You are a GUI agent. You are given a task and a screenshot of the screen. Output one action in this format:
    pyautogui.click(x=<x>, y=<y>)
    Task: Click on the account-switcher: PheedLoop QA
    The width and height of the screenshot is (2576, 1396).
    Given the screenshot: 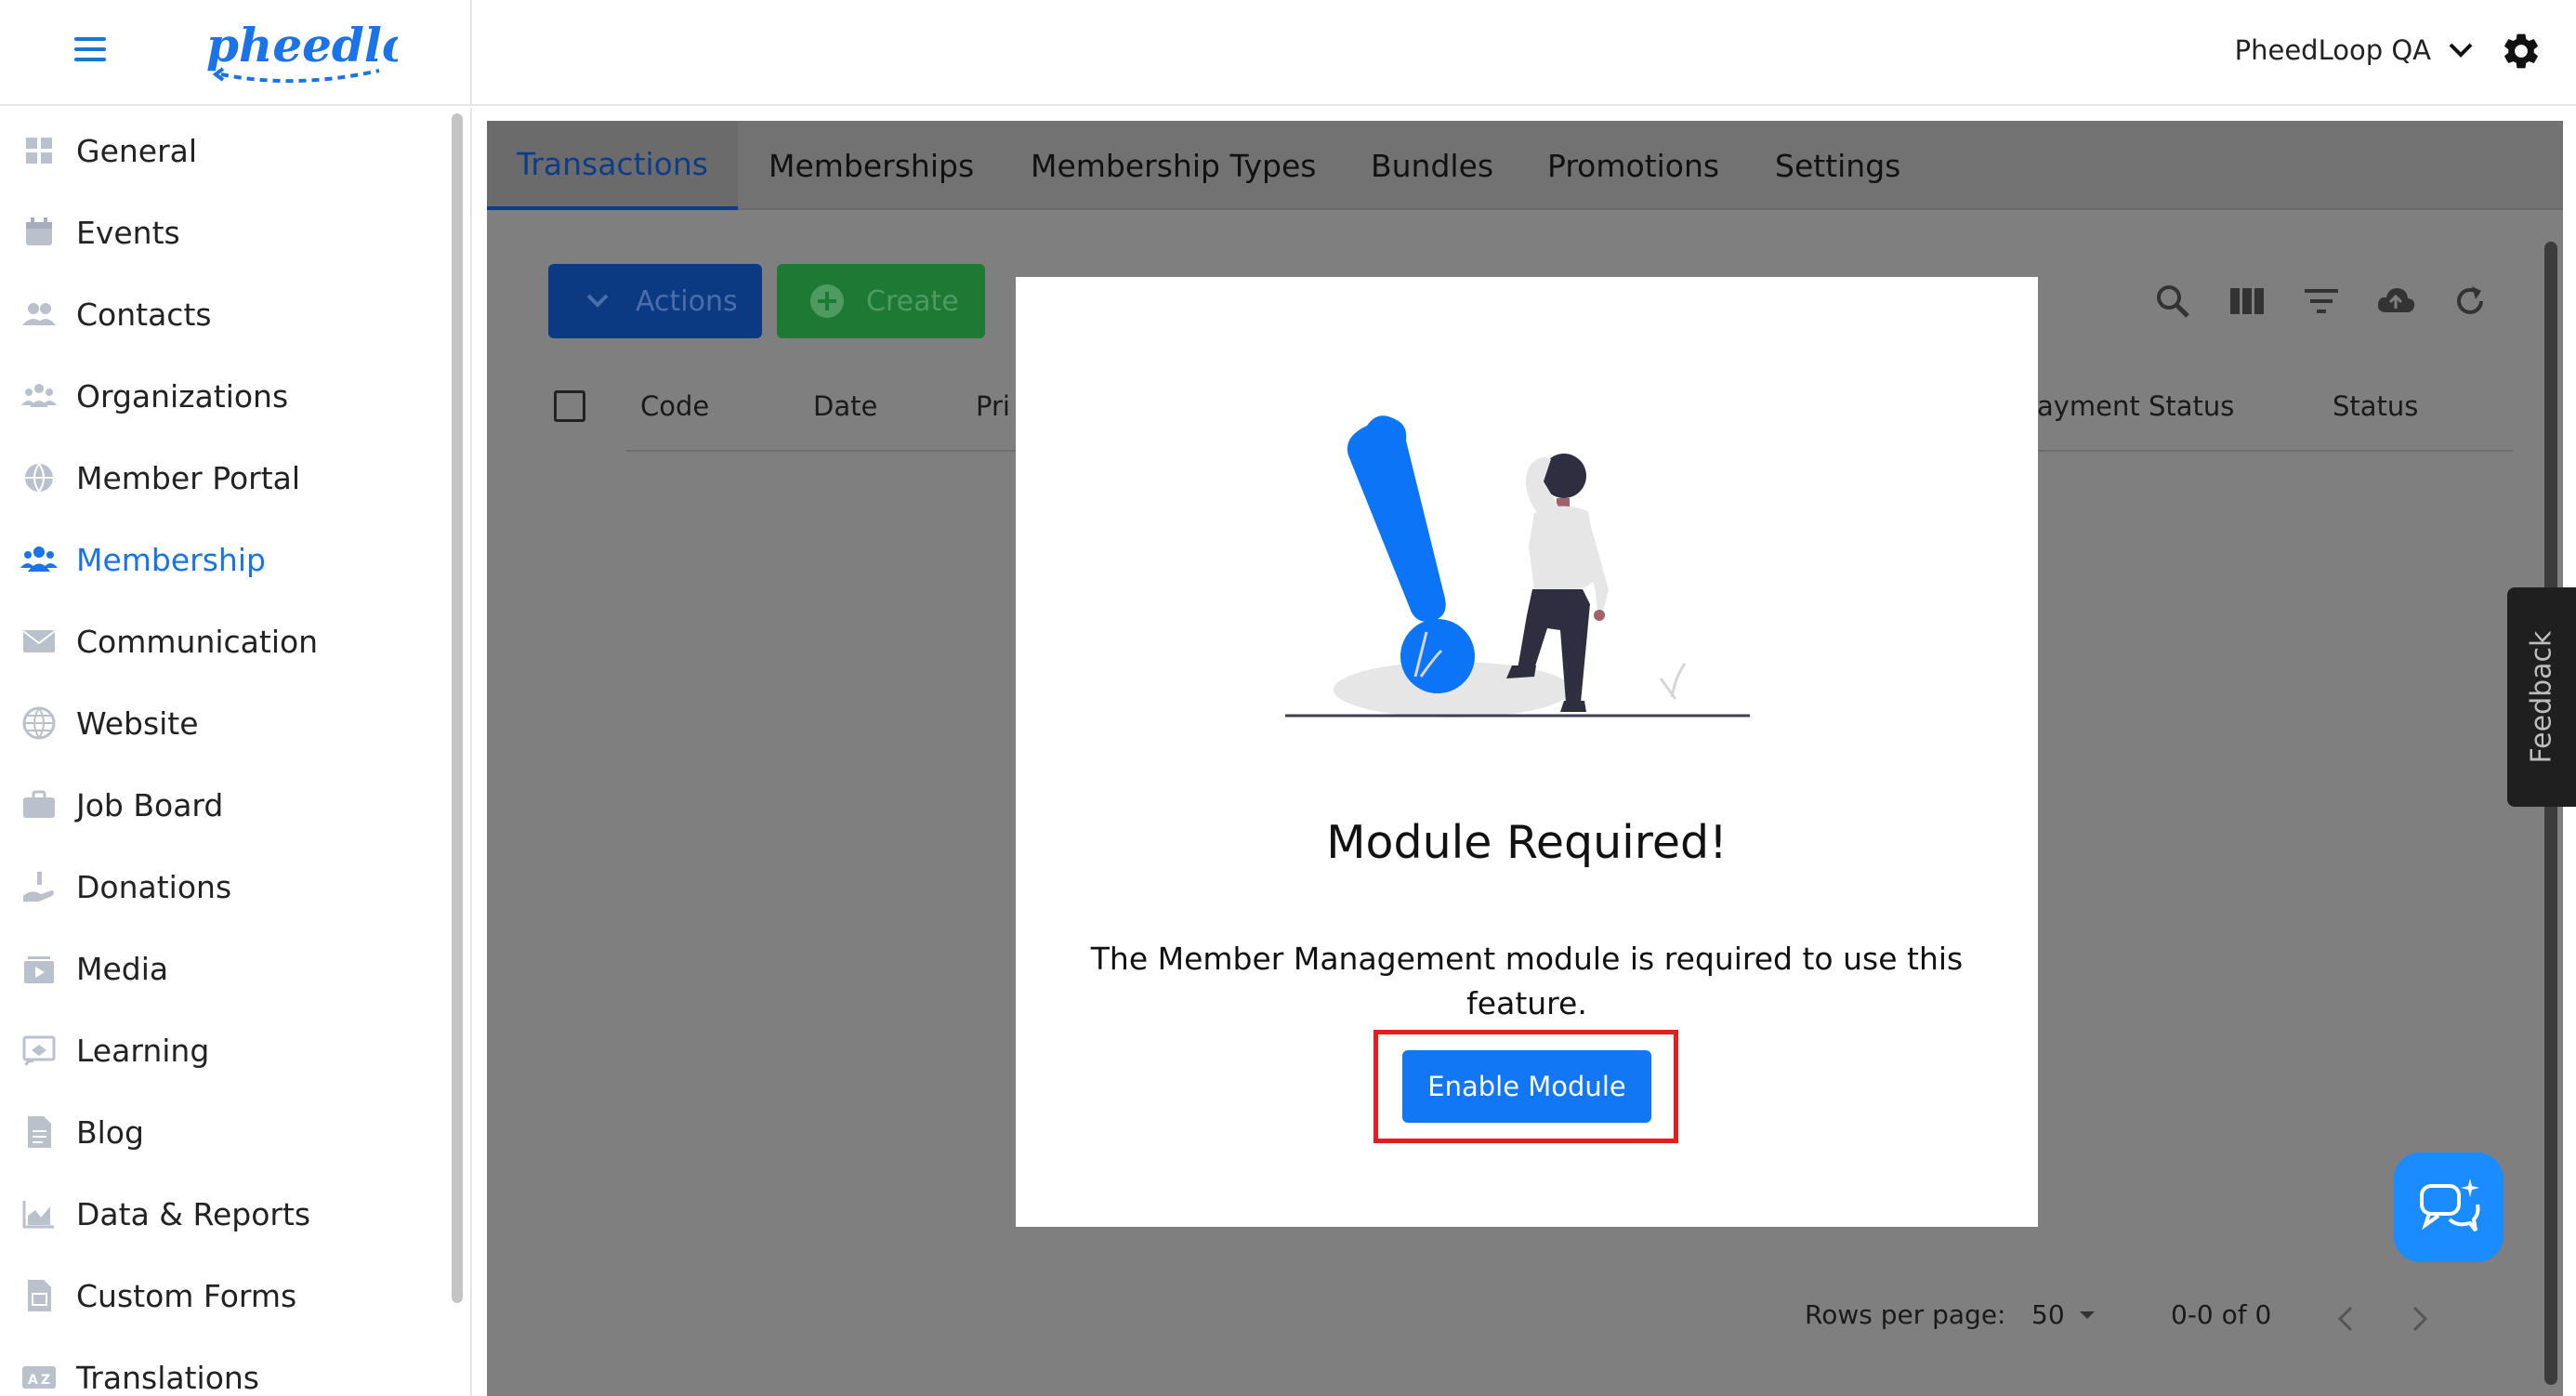 What is the action you would take?
    pyautogui.click(x=2354, y=50)
    